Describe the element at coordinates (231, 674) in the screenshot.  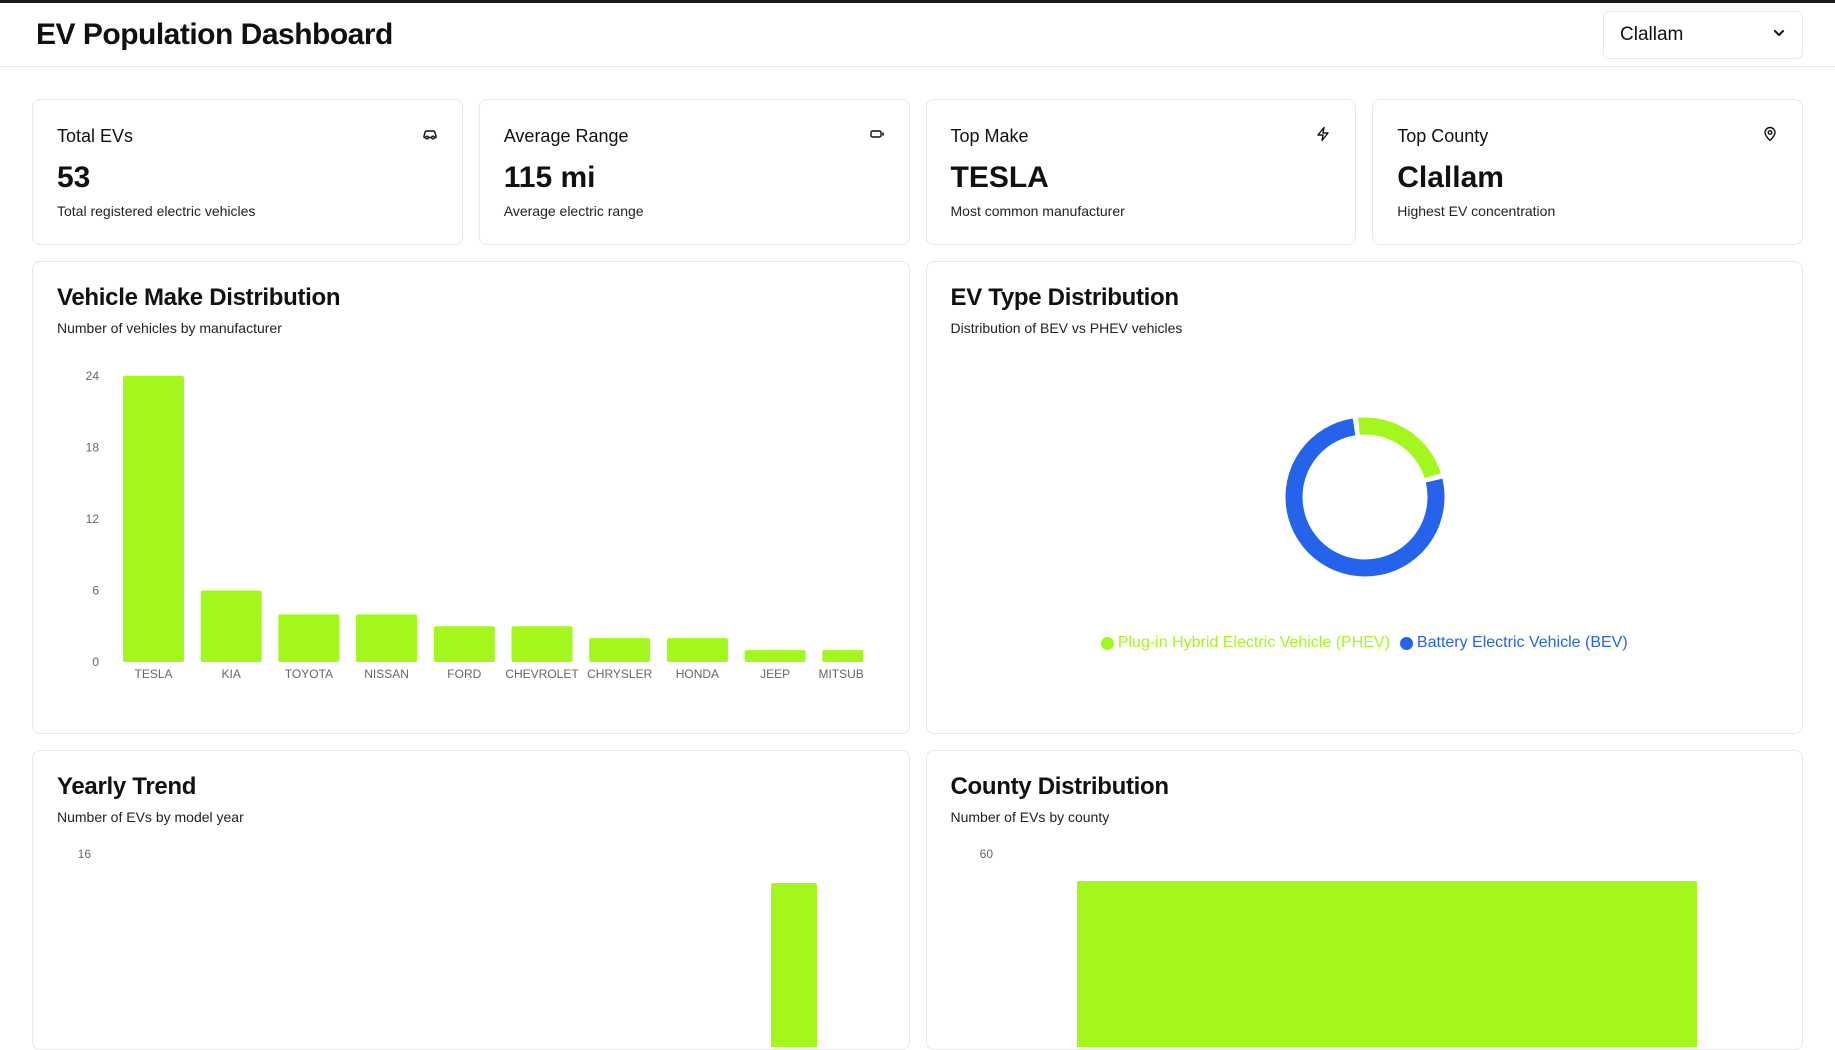
I see `x-tick-label: KIA` at that location.